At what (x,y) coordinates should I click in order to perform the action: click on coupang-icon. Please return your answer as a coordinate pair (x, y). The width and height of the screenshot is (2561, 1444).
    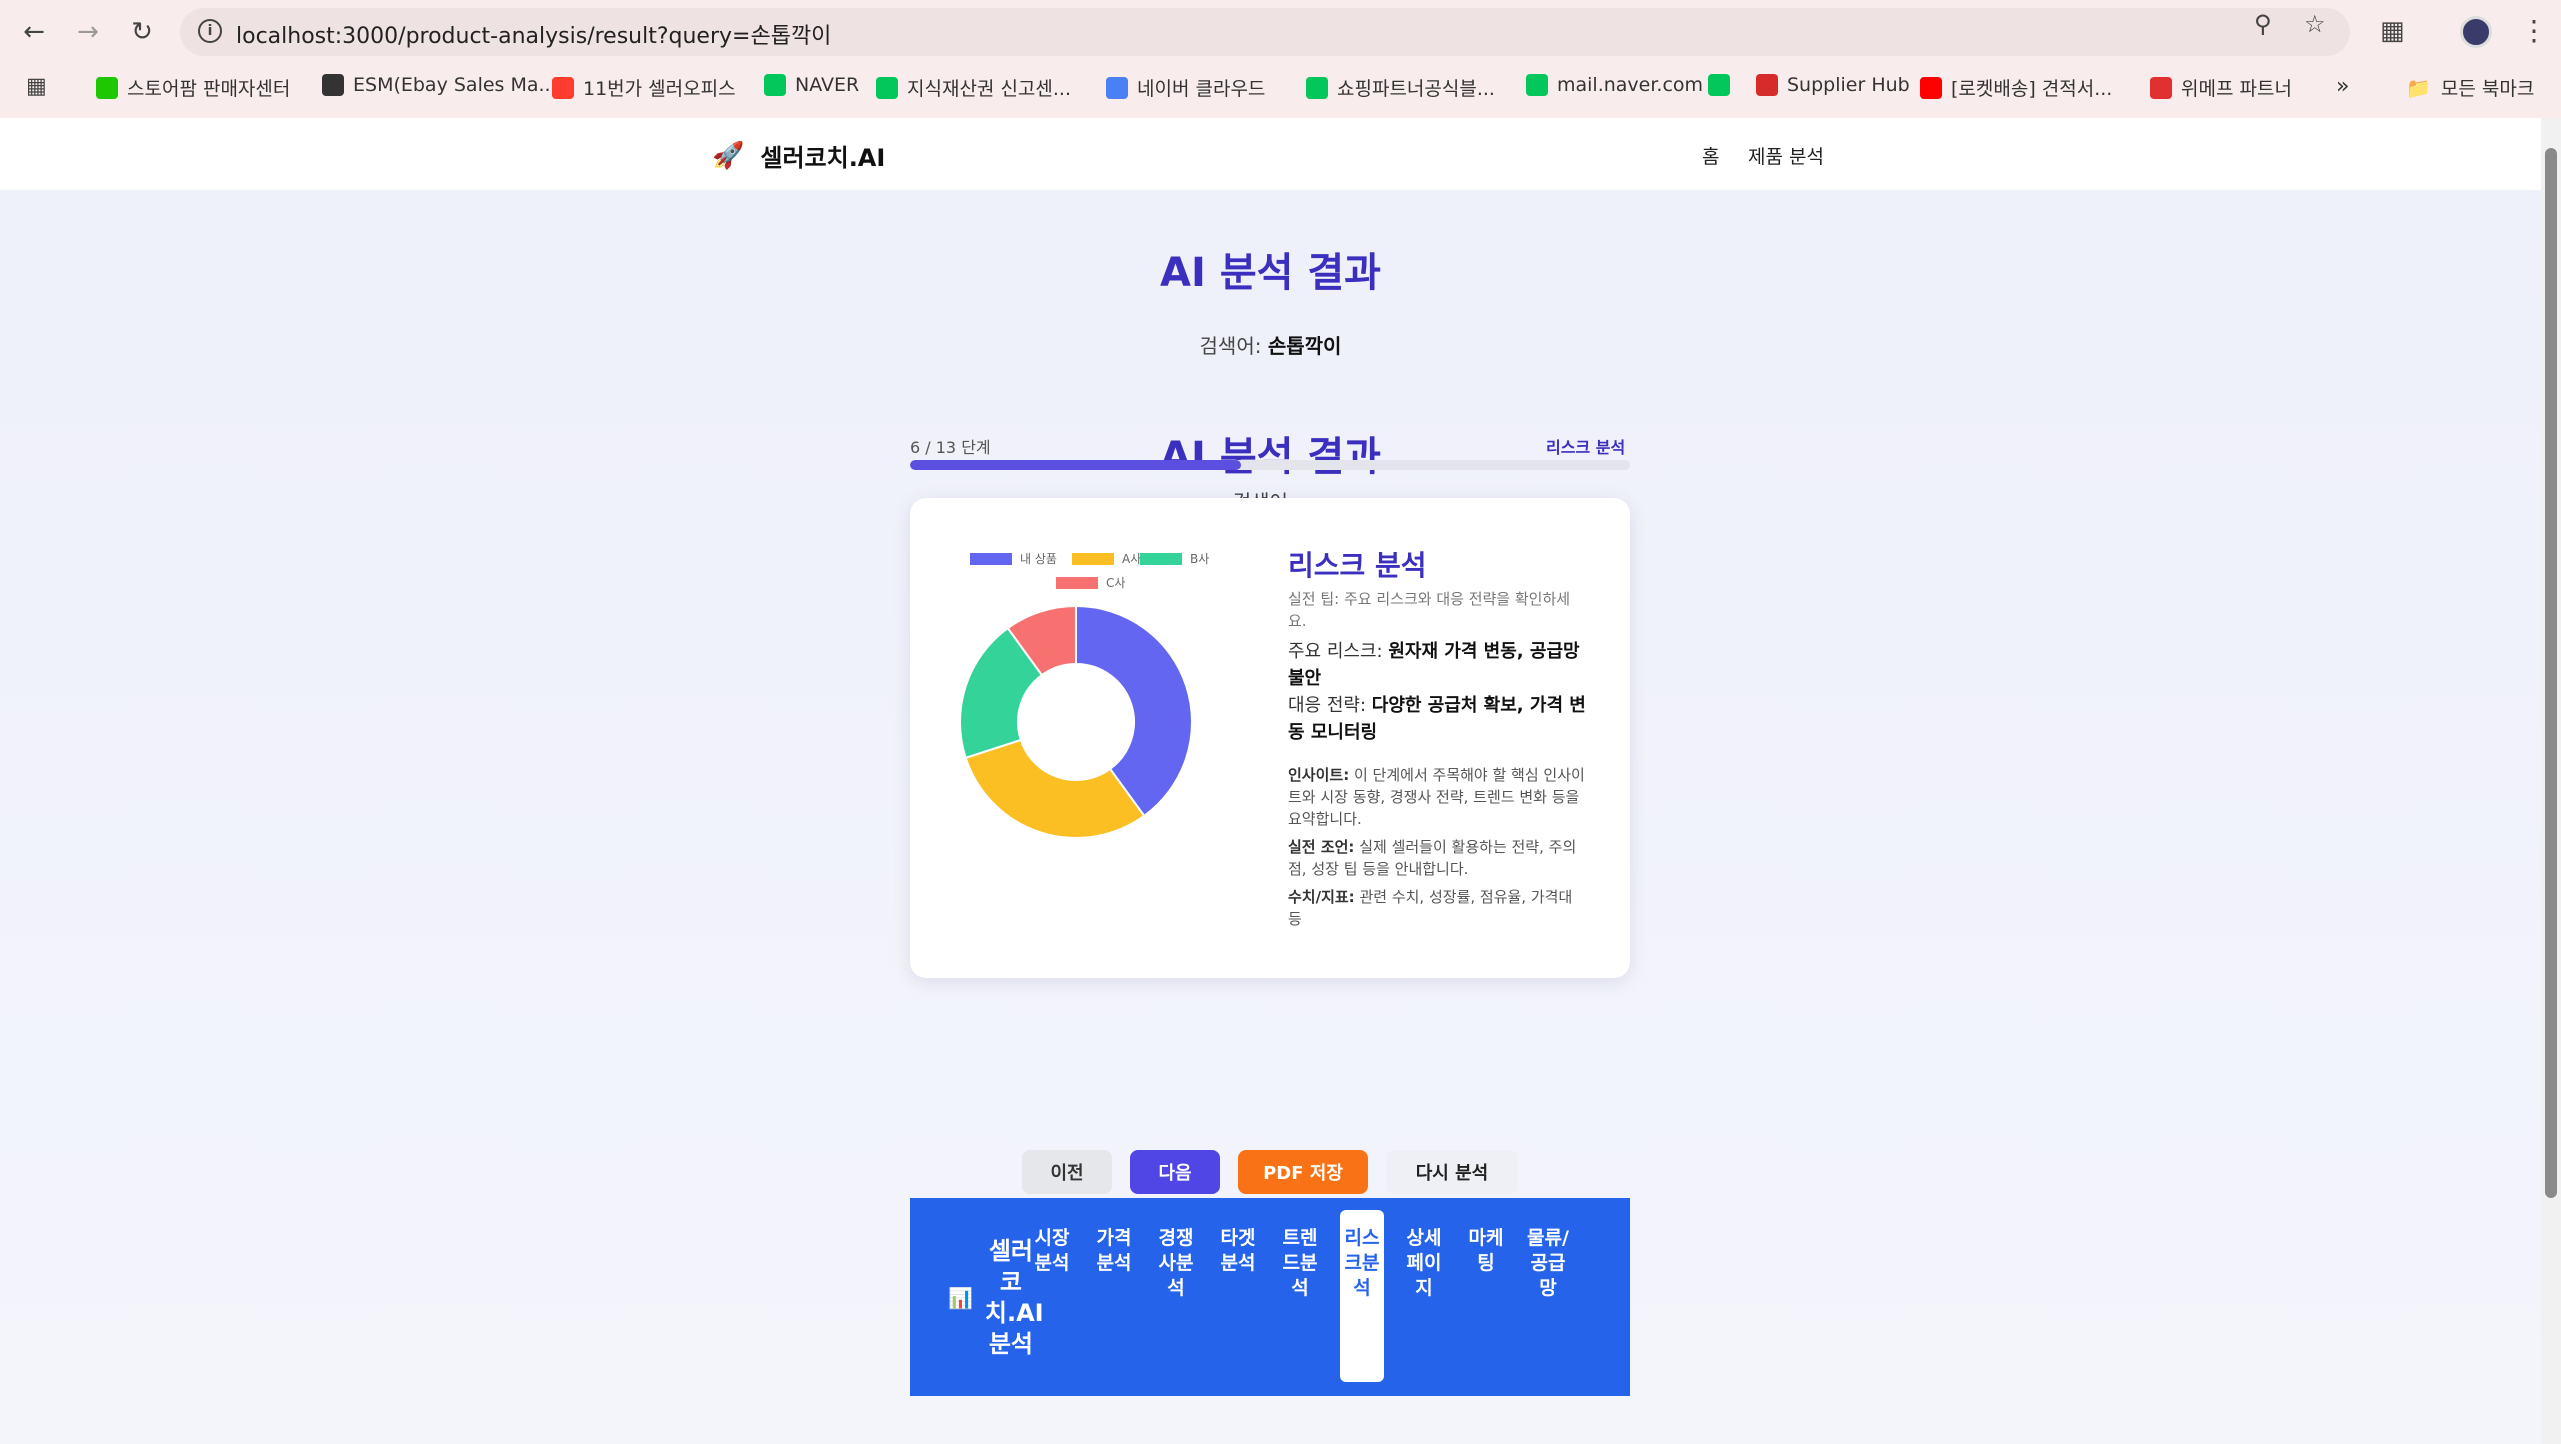
    Looking at the image, I should click on (1767, 85).